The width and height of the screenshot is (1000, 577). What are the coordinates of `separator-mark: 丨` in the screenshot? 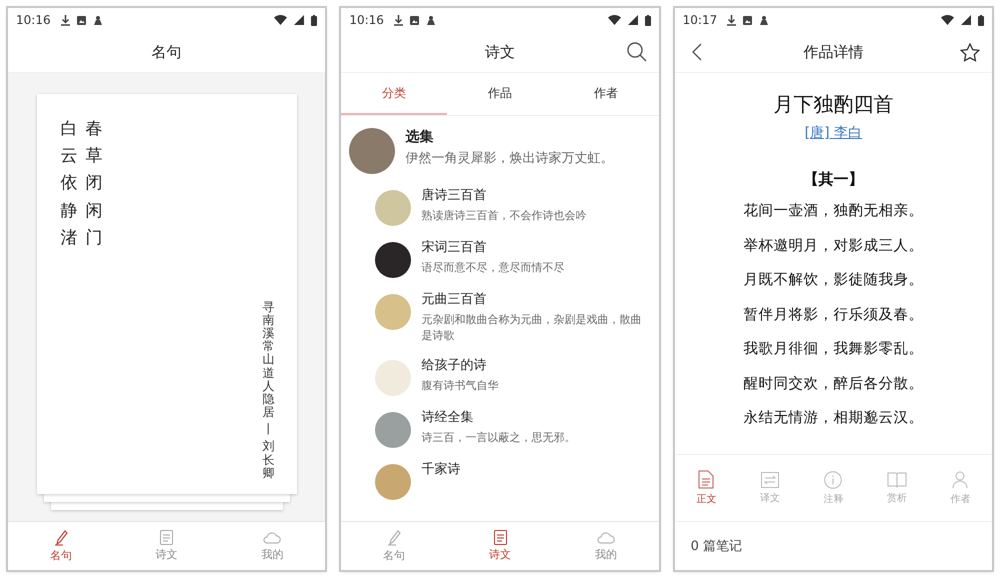 It's located at (268, 429).